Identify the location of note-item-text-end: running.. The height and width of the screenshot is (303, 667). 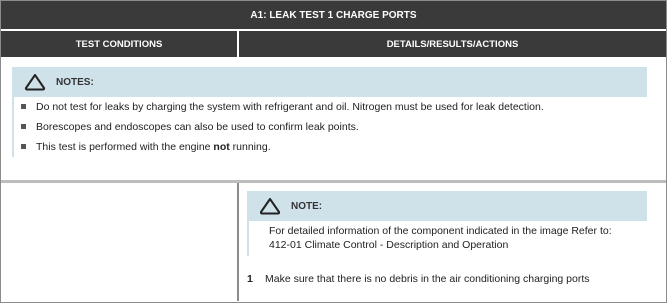
(250, 147).